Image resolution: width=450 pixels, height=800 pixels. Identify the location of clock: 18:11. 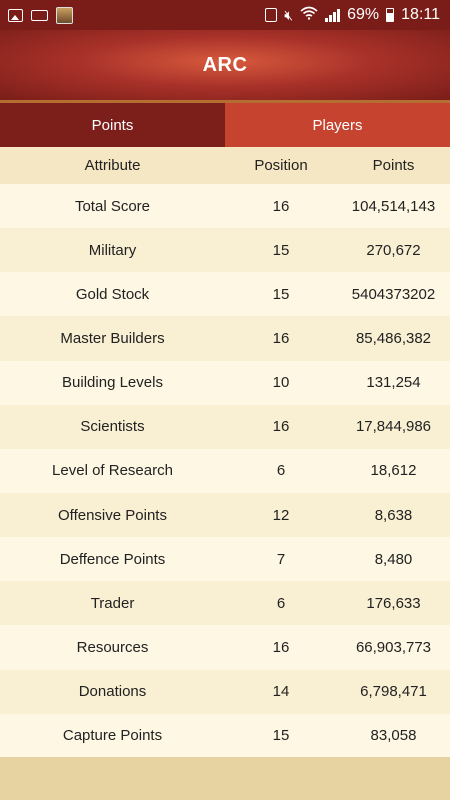
(420, 14).